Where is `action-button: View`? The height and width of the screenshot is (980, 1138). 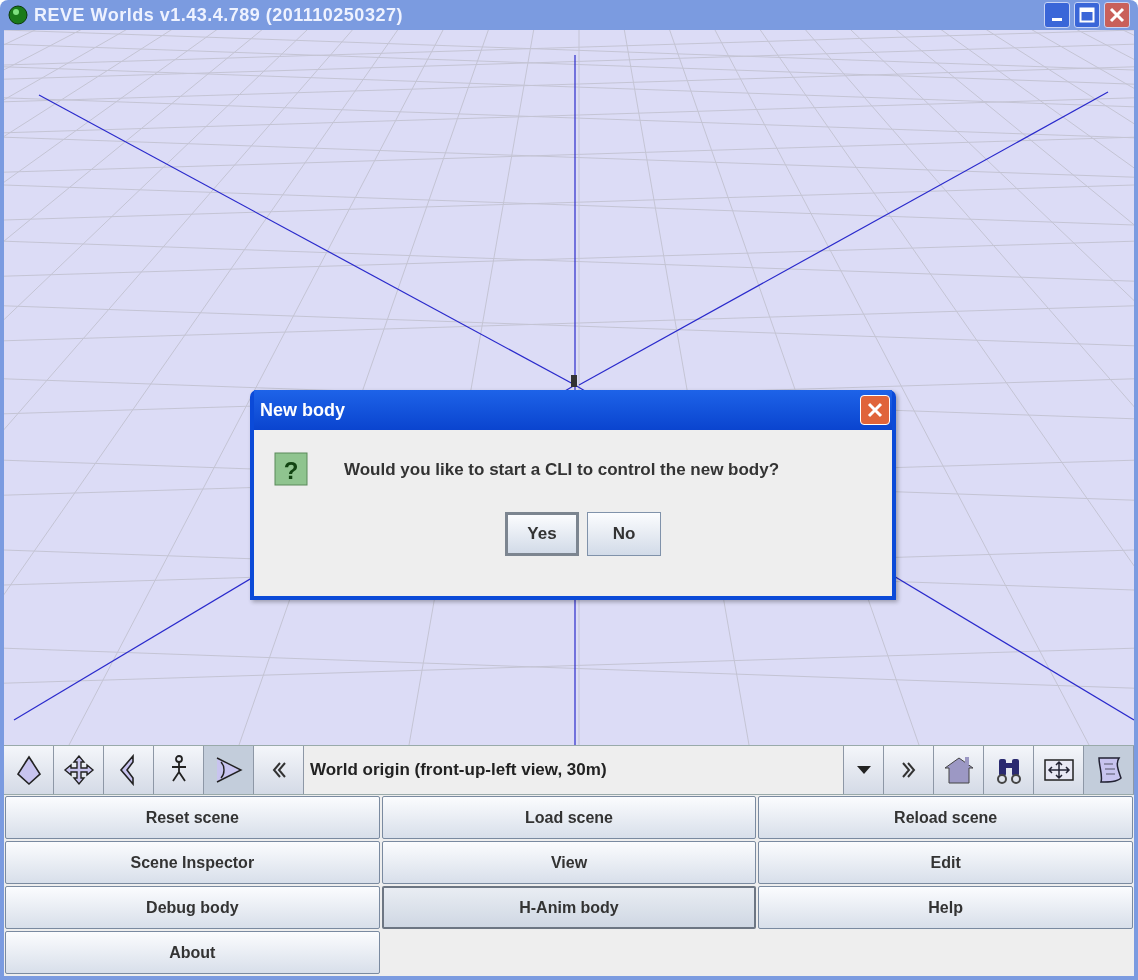
action-button: View is located at coordinates (569, 862).